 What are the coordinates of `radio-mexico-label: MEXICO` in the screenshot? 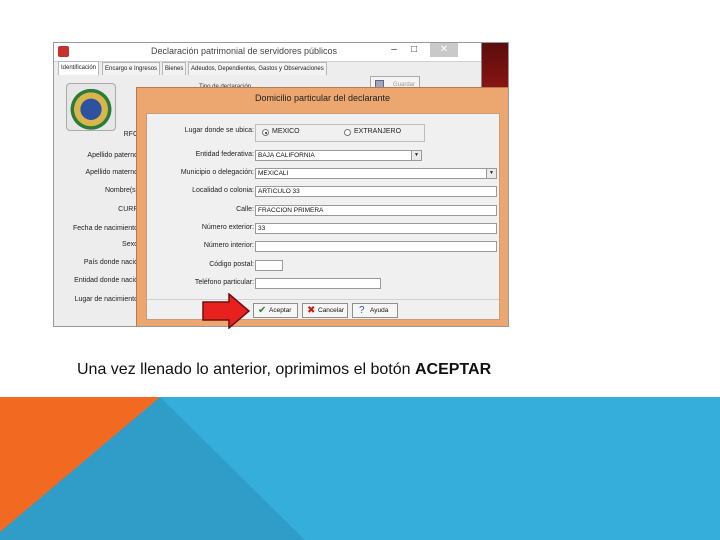 It's located at (286, 131).